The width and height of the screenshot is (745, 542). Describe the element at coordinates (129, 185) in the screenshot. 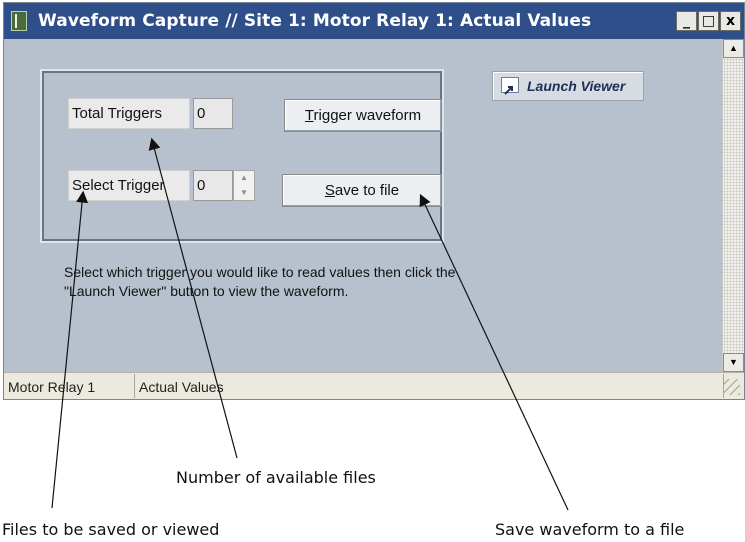

I see `select-trigger-label: Select Trigger` at that location.